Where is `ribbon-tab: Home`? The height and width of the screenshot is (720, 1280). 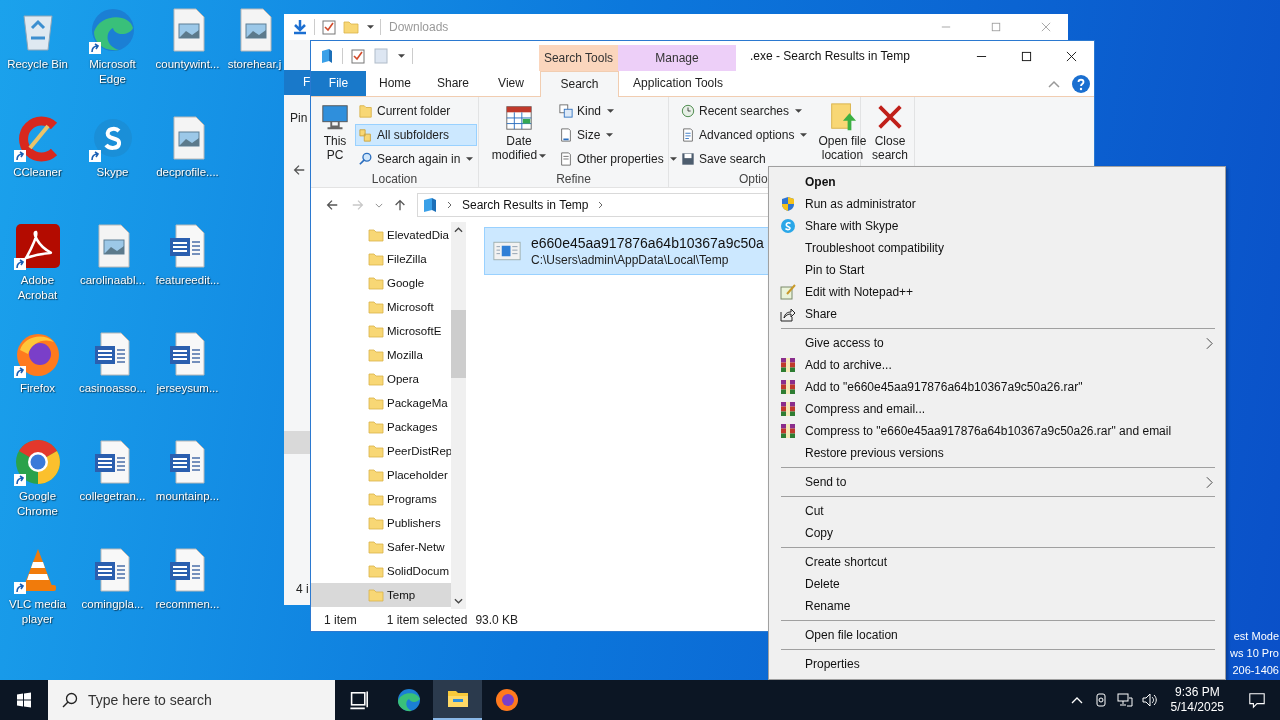
ribbon-tab: Home is located at coordinates (395, 83).